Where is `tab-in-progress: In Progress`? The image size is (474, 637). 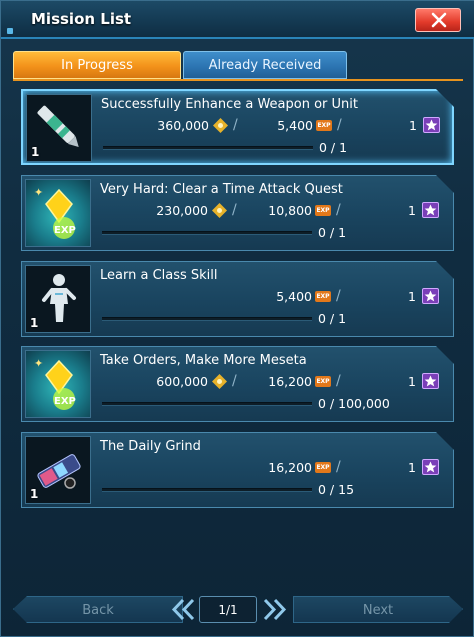
tab-in-progress: In Progress is located at coordinates (97, 65).